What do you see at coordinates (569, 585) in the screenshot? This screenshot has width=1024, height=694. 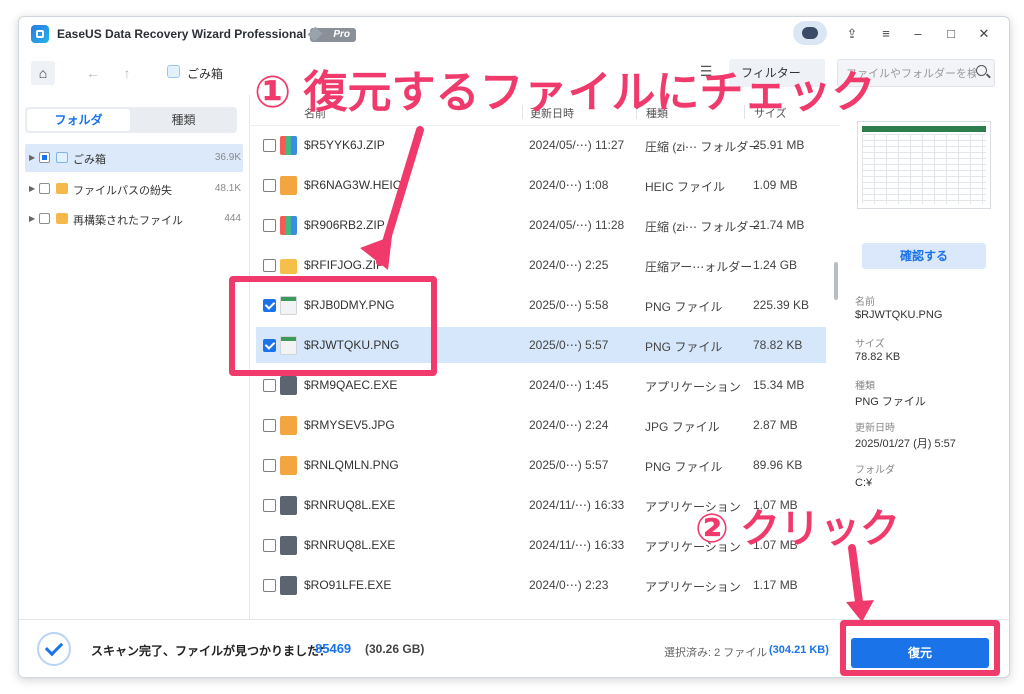 I see `file-date: 2024/0⋯) 2:23` at bounding box center [569, 585].